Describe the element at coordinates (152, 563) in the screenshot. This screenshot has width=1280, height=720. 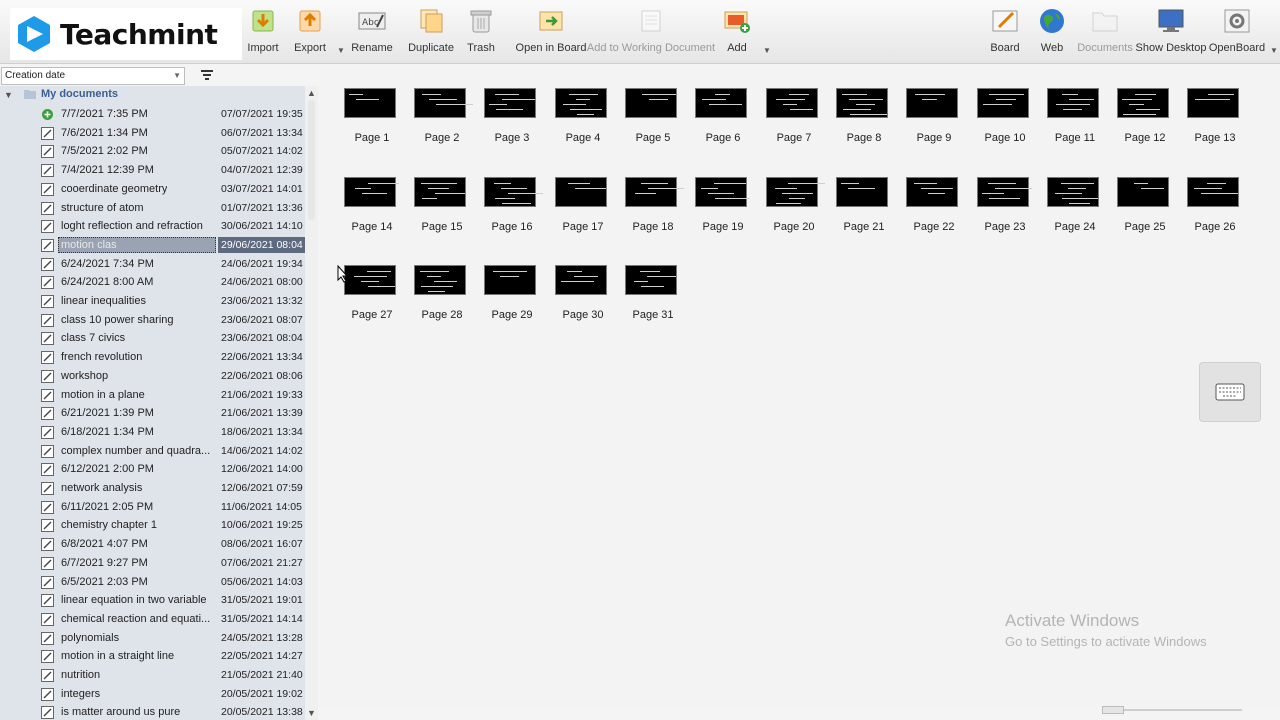
I see `document-row: 6/7/2021 9:27 PM 07/06/2021 21:27` at that location.